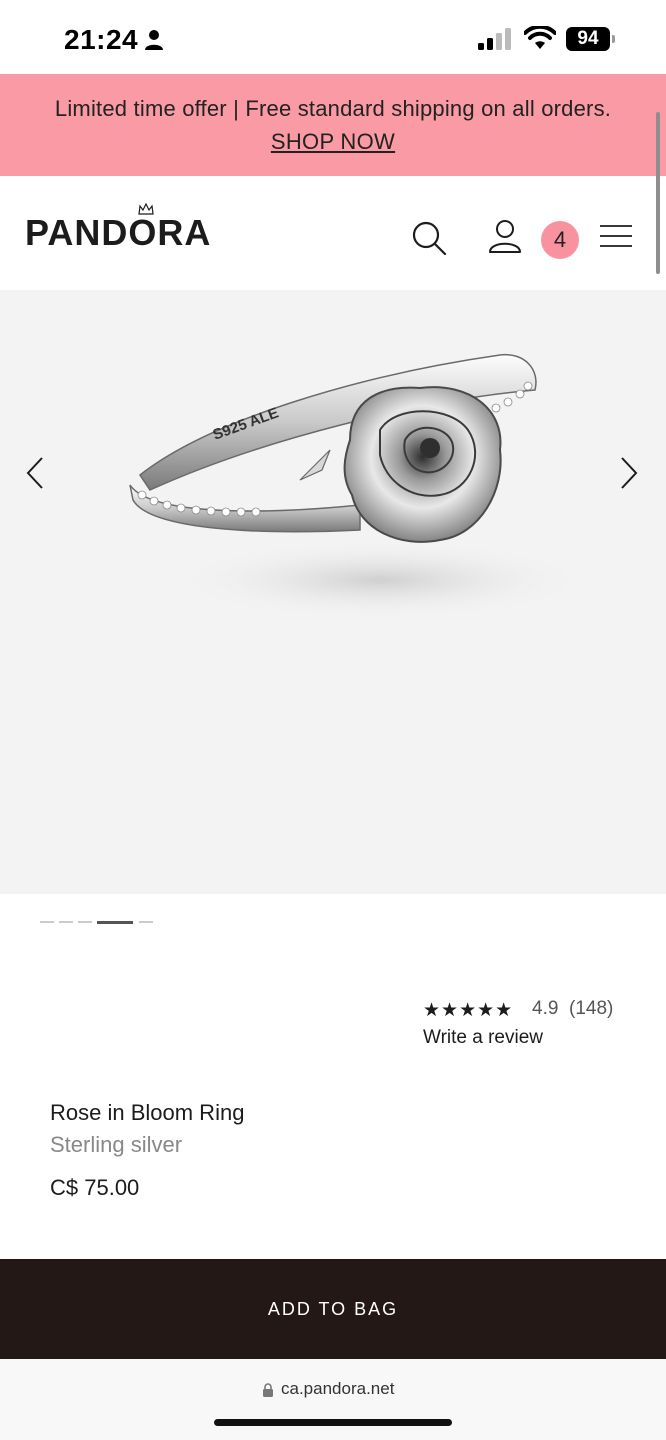 Image resolution: width=666 pixels, height=1440 pixels. Describe the element at coordinates (429, 238) in the screenshot. I see `search-icon` at that location.